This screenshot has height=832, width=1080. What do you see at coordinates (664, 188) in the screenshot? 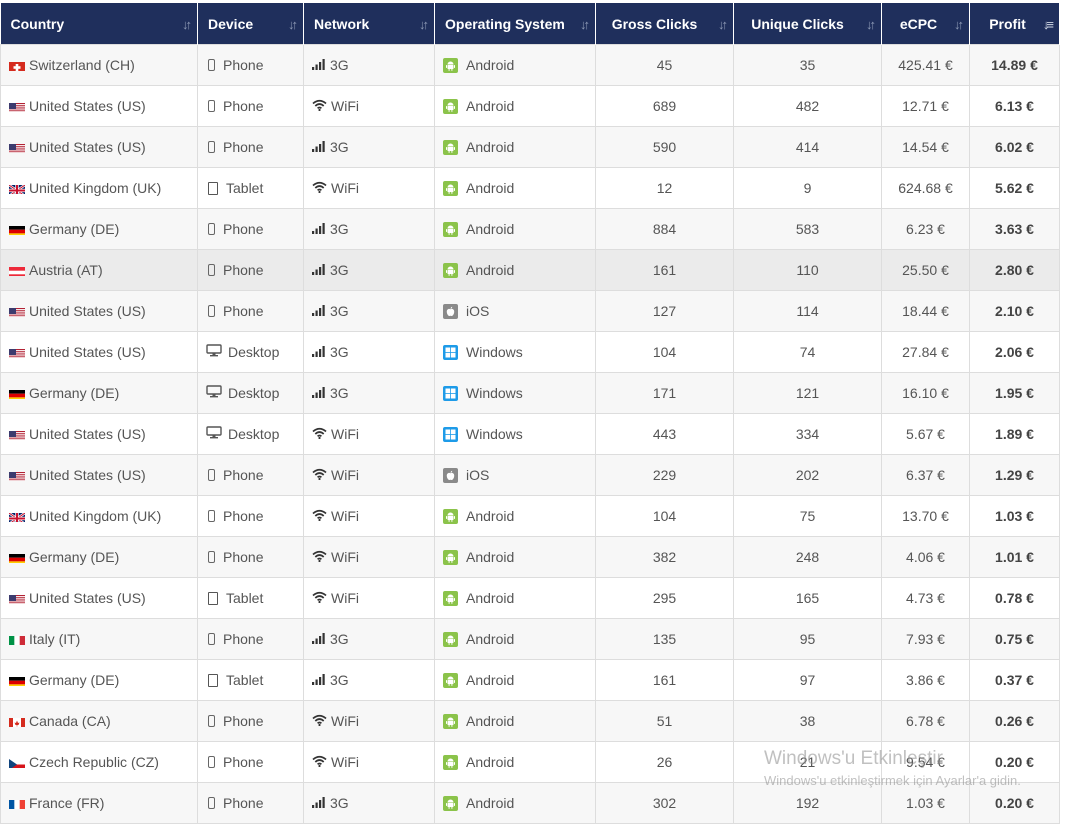
I see `cell-gross-clicks: 12` at bounding box center [664, 188].